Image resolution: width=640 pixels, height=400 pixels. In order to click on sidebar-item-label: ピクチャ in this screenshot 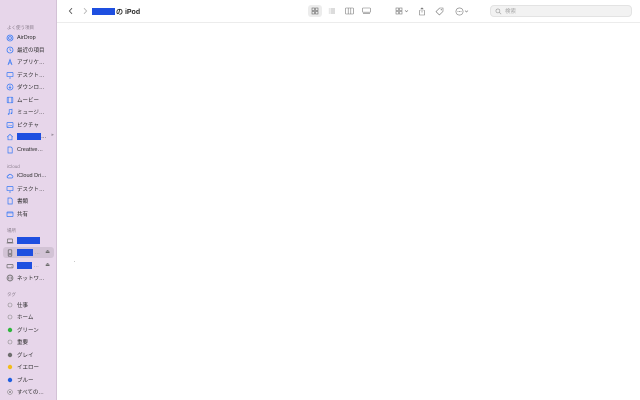, I will do `click(28, 125)`.